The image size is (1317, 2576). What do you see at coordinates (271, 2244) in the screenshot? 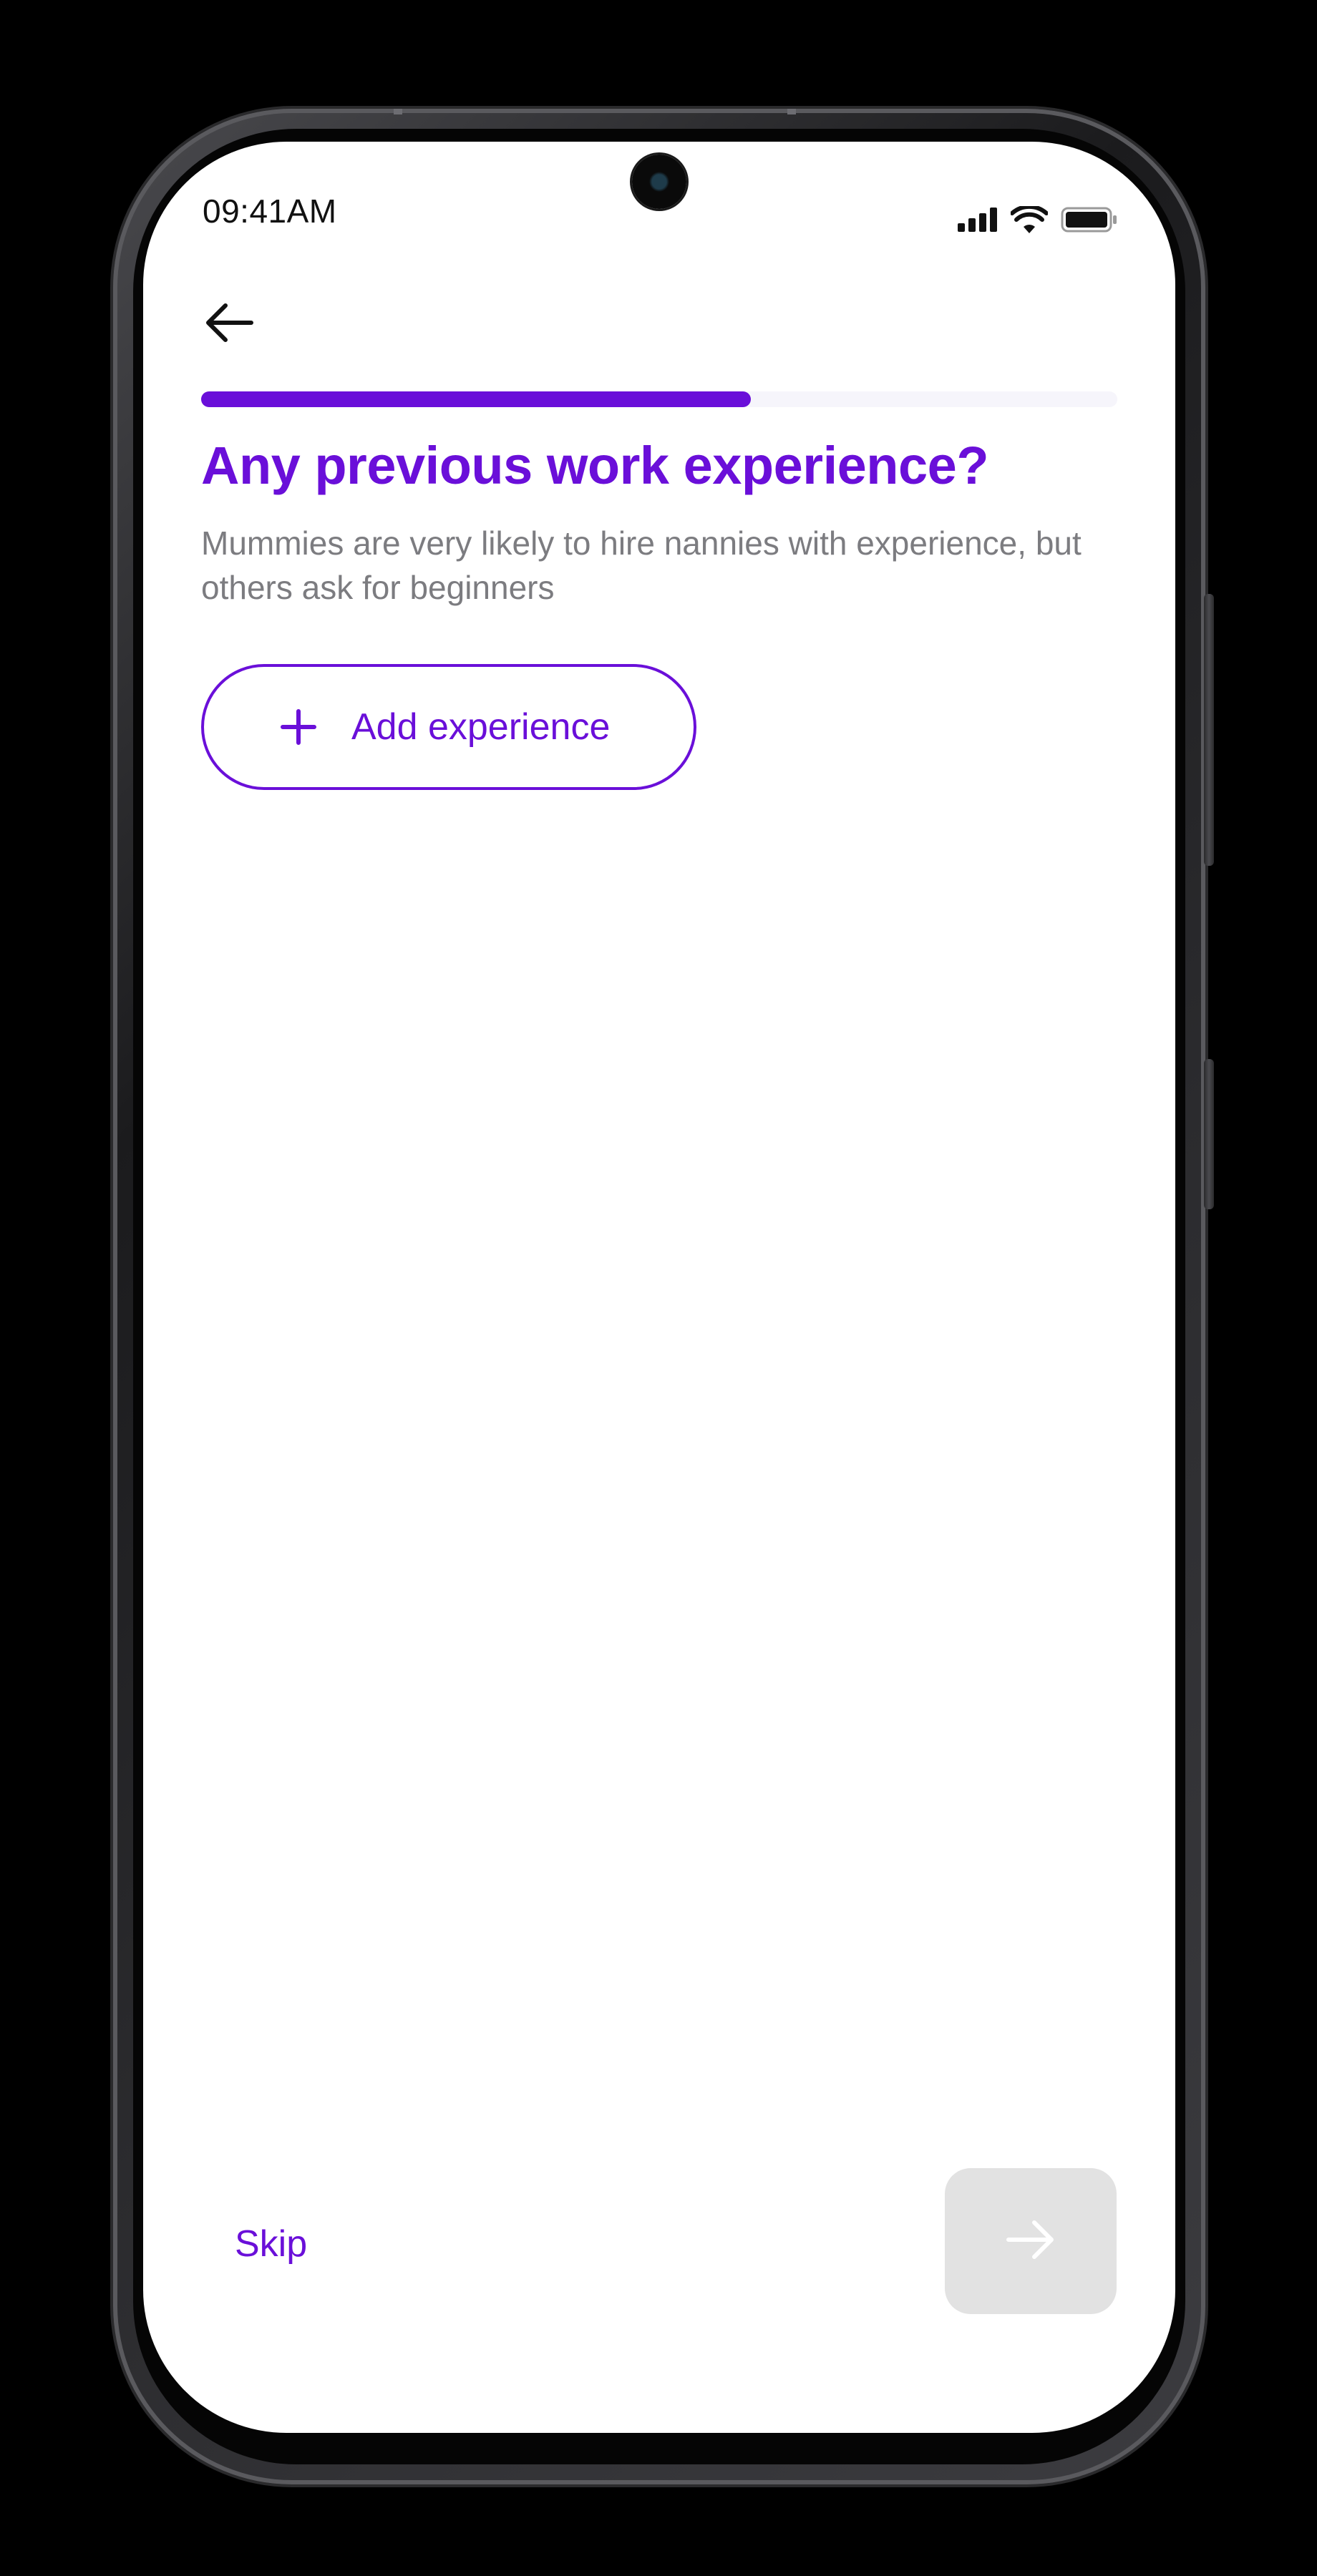
I see `skip-button: Skip` at bounding box center [271, 2244].